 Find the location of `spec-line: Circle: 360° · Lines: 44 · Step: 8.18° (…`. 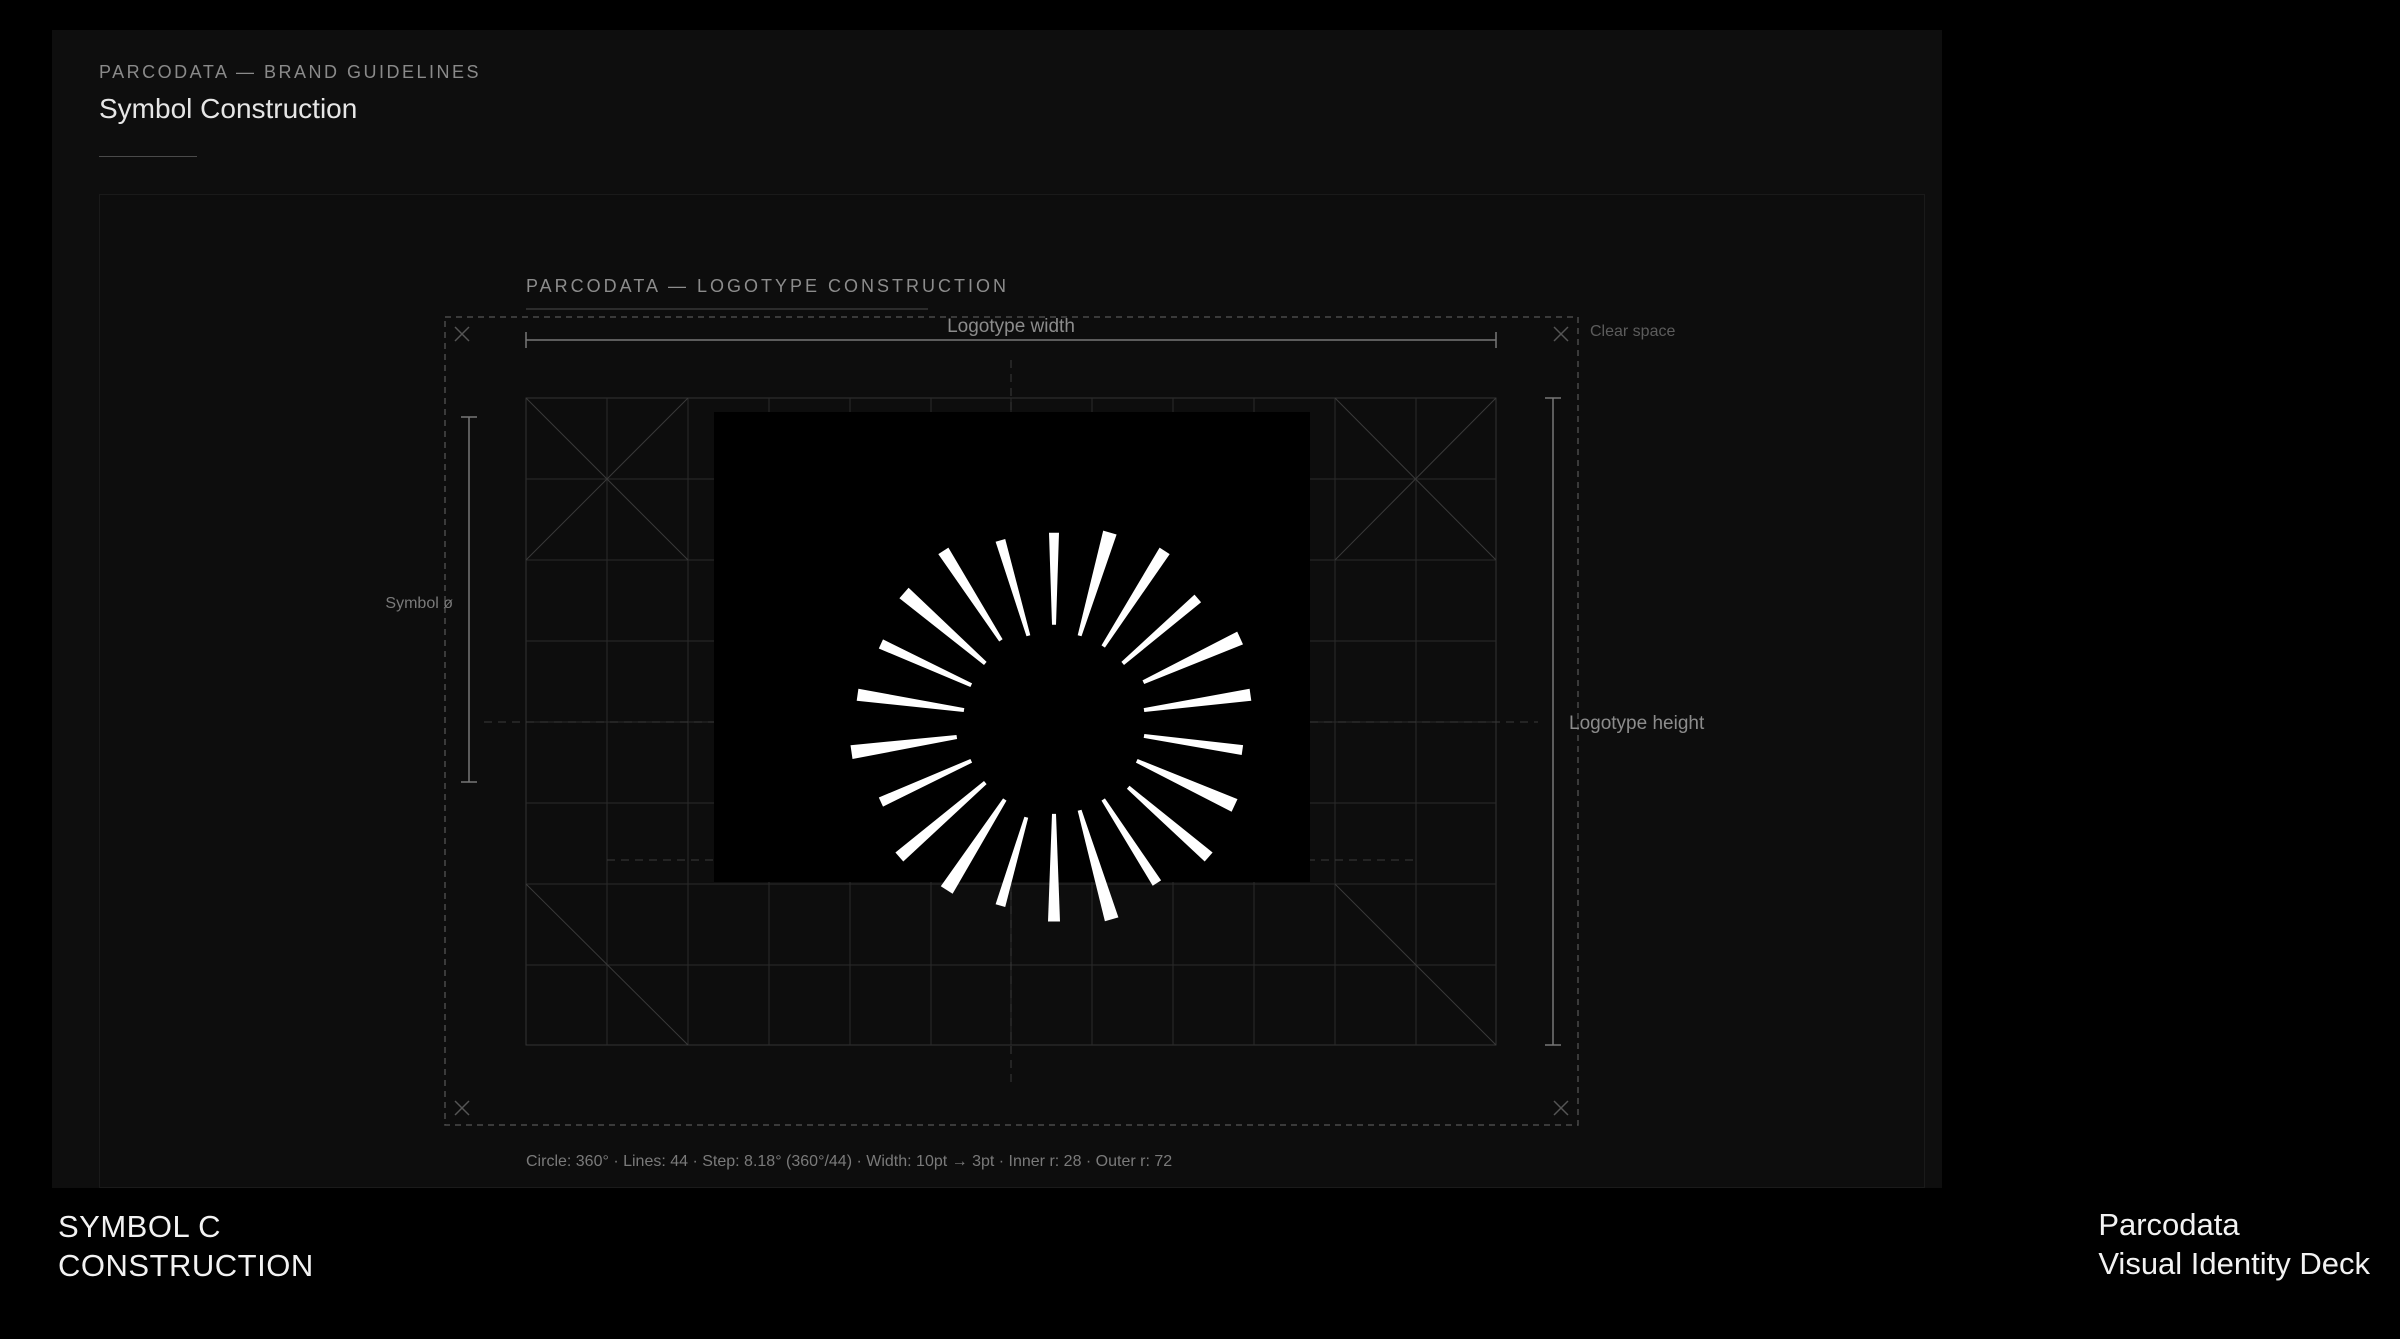

spec-line: Circle: 360° · Lines: 44 · Step: 8.18° (… is located at coordinates (849, 1161).